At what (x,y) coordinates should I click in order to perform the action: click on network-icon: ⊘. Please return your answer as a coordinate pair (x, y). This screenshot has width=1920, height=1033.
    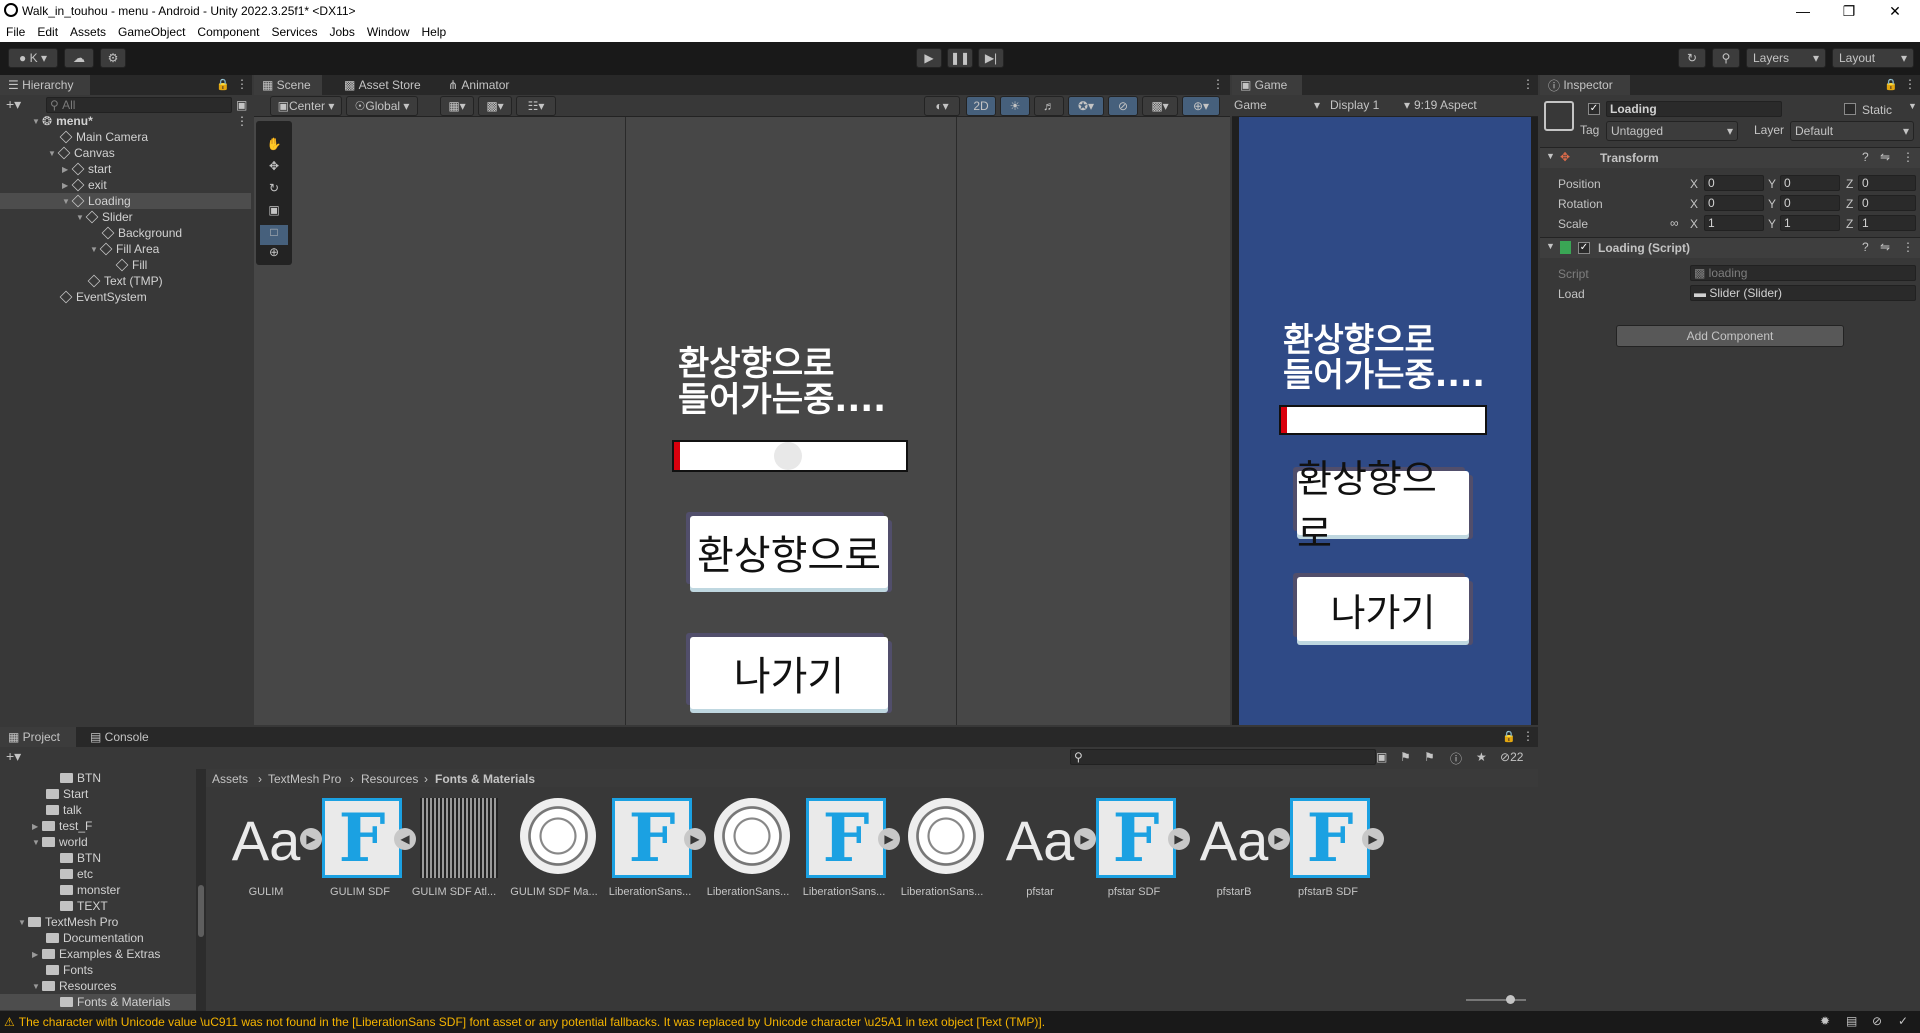
    Looking at the image, I should click on (1877, 1021).